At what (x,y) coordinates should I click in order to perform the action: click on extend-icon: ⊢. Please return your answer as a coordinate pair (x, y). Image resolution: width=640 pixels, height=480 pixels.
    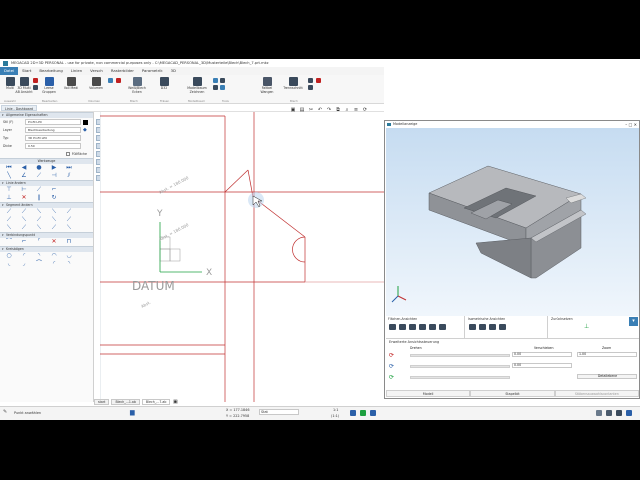
    Looking at the image, I should click on (24, 190).